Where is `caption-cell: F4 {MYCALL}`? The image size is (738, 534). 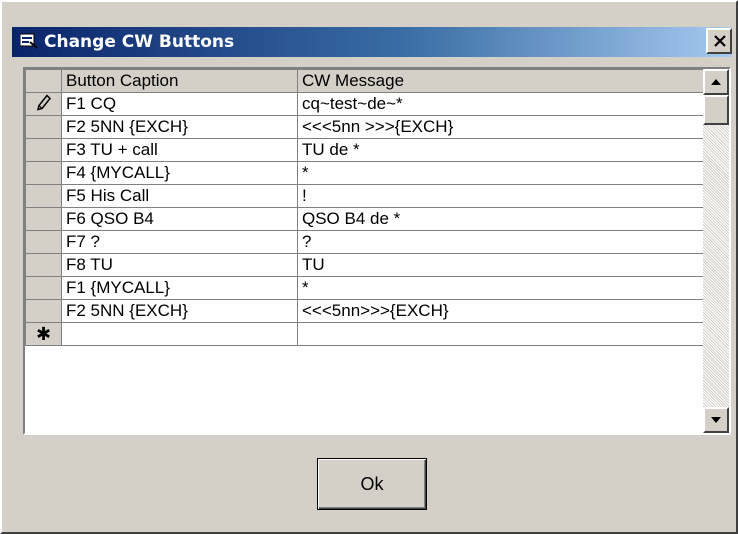 caption-cell: F4 {MYCALL} is located at coordinates (179, 173).